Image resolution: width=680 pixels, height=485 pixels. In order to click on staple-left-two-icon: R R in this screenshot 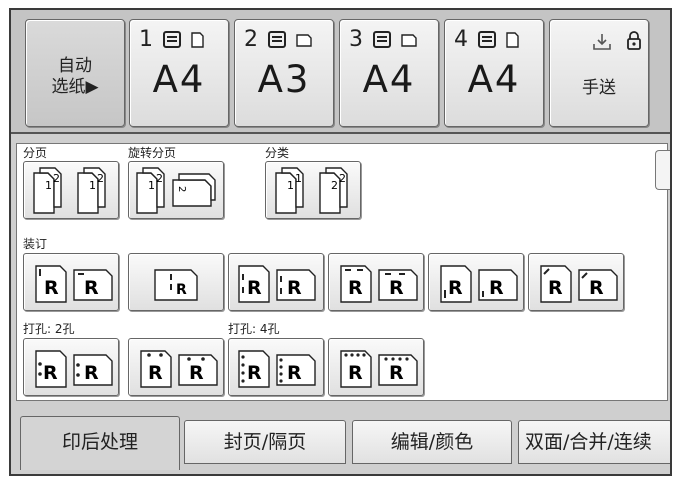, I will do `click(277, 284)`.